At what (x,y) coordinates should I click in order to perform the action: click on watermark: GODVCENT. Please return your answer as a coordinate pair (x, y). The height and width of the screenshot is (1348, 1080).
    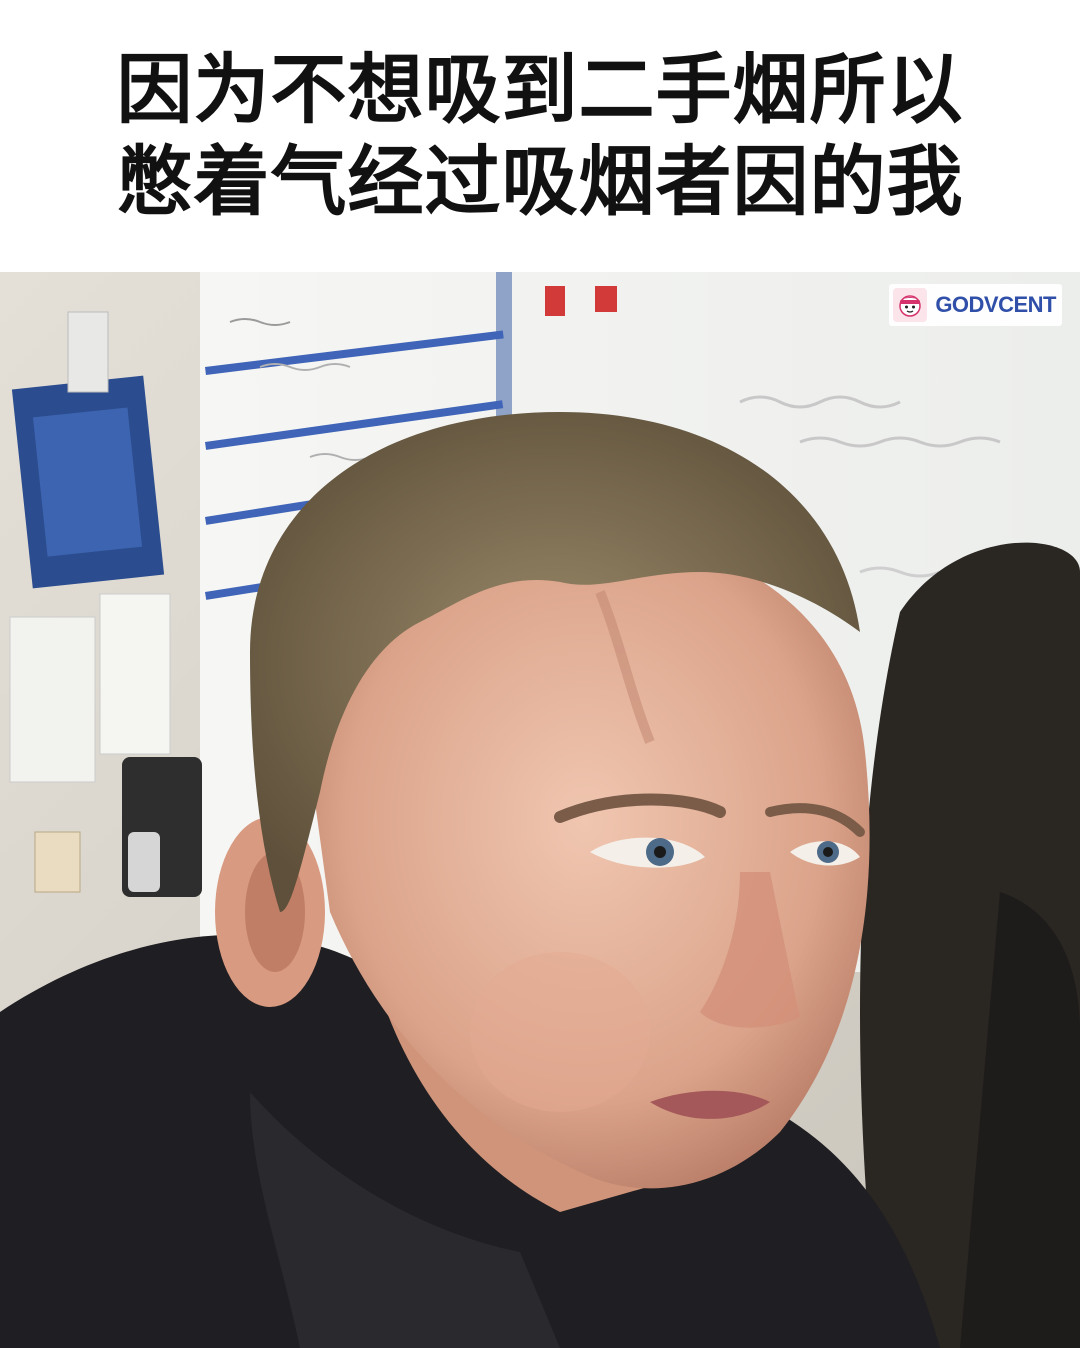
    Looking at the image, I should click on (975, 305).